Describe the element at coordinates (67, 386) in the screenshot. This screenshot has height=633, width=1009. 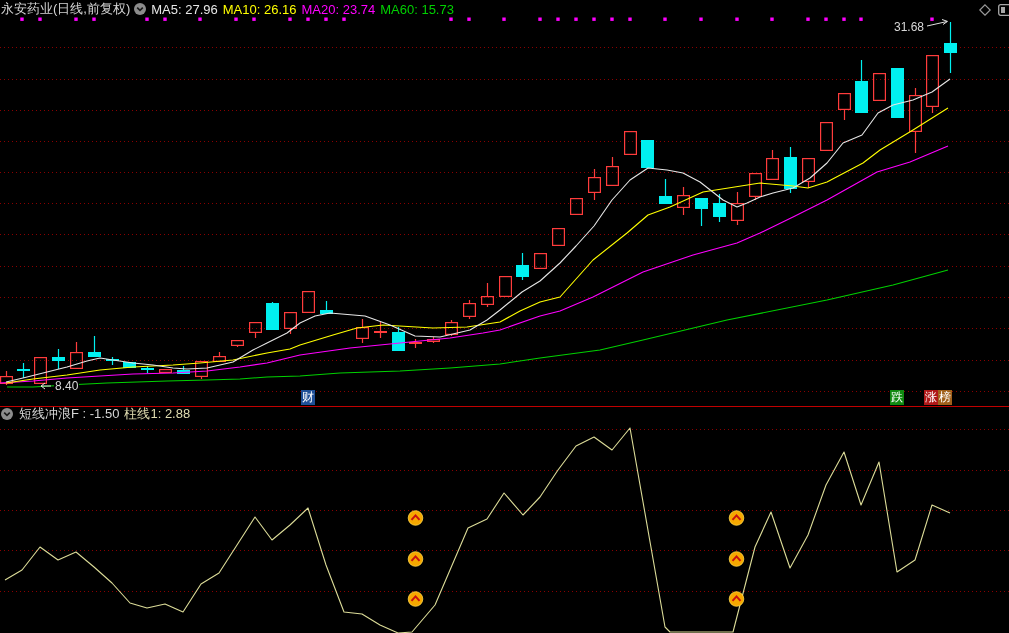
I see `low-price-label: 8.40` at that location.